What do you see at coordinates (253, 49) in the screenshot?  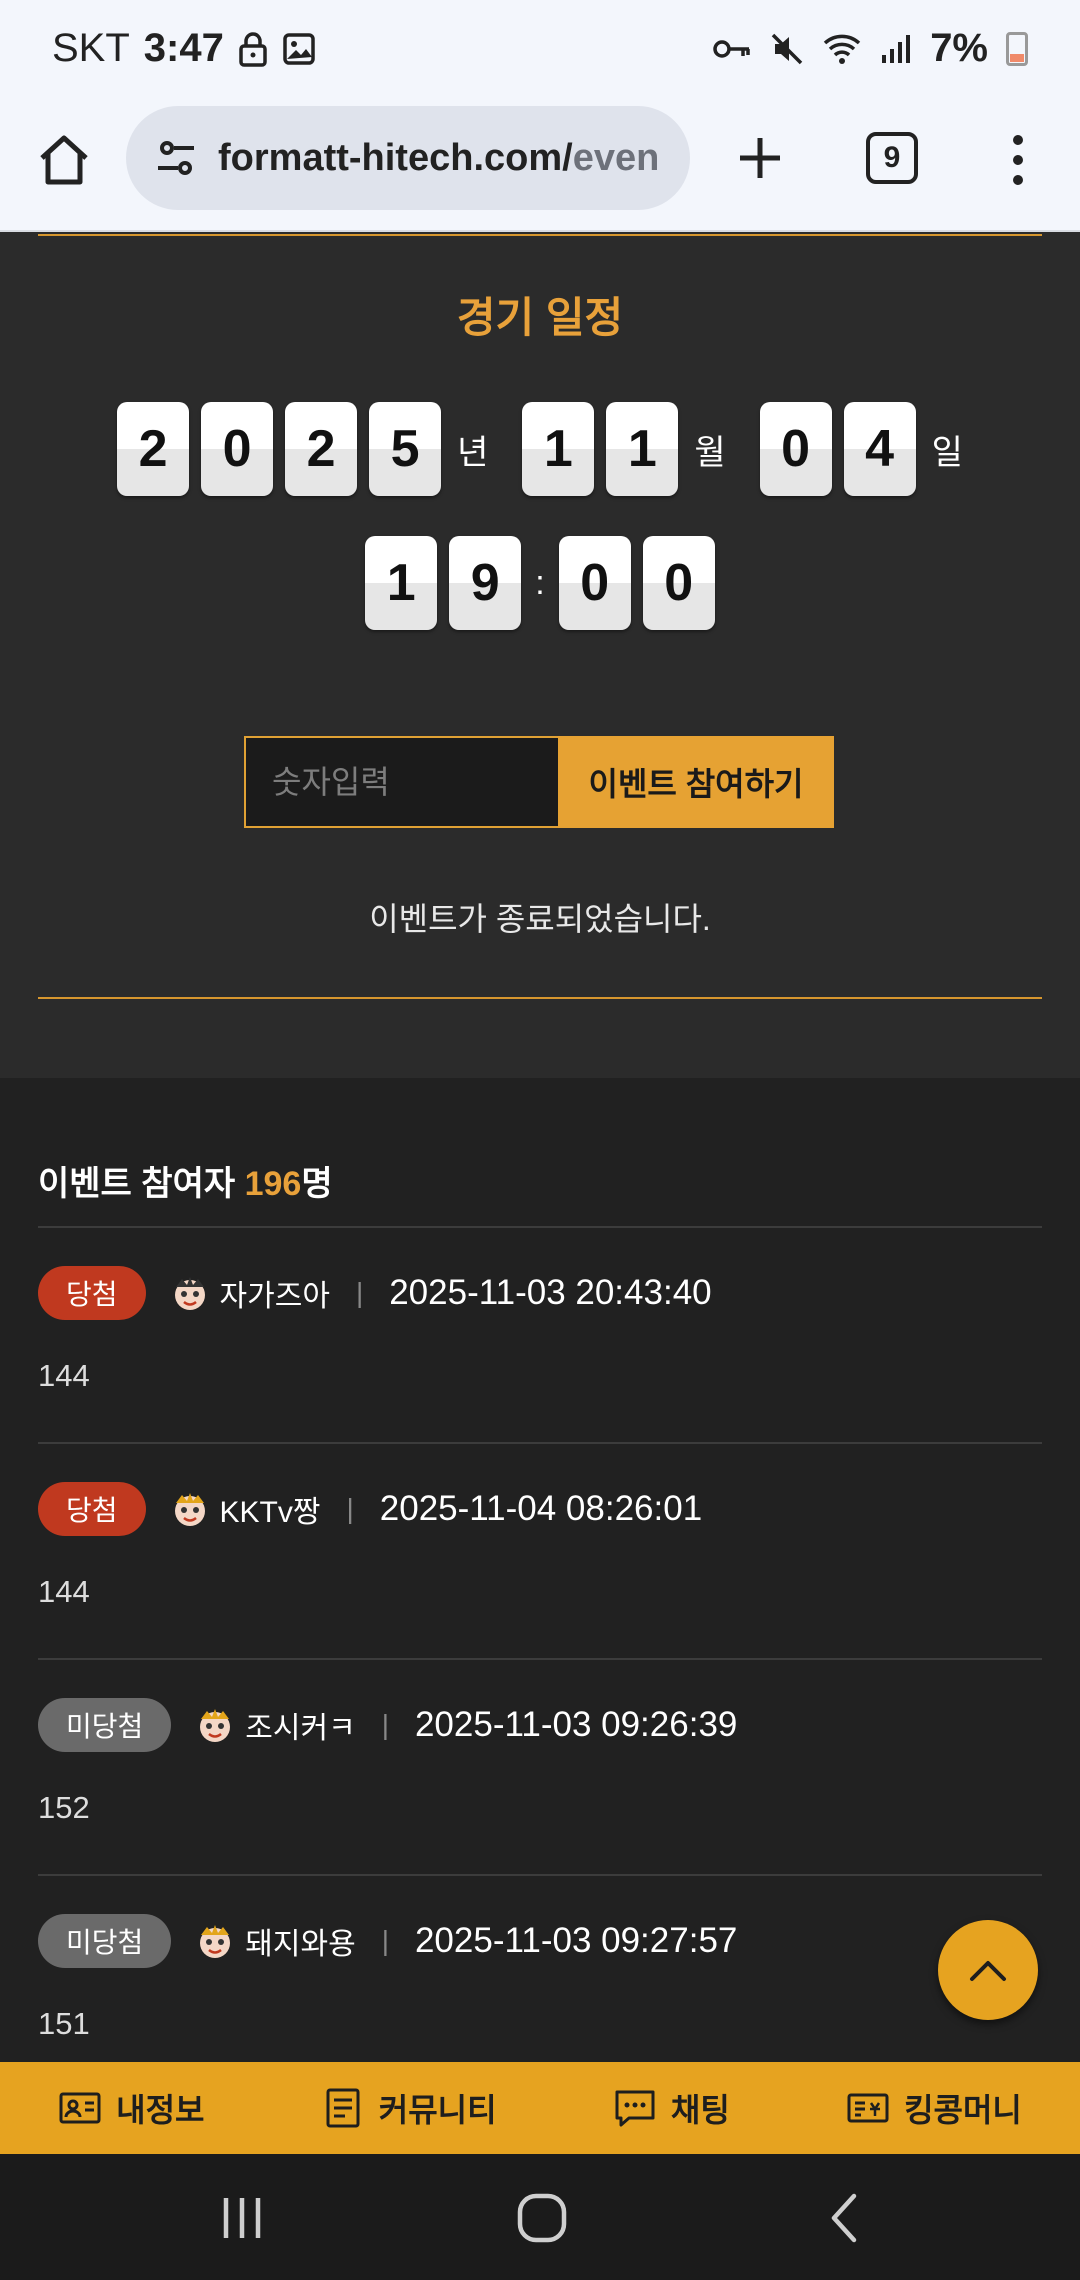 I see `lock-icon` at bounding box center [253, 49].